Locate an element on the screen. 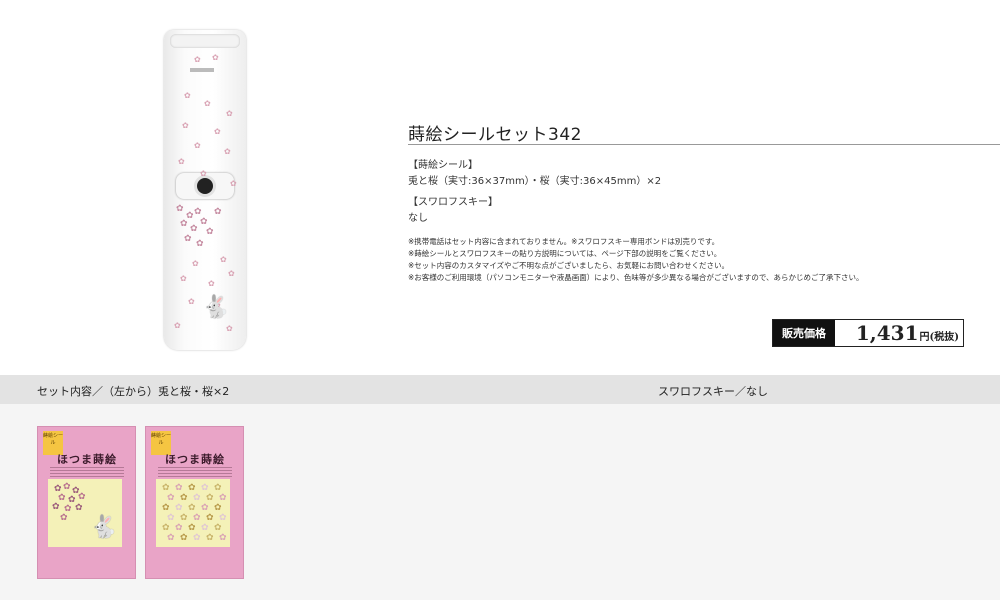 The height and width of the screenshot is (600, 1000). price-box: 販売価格 1,431 円(税抜) is located at coordinates (868, 333).